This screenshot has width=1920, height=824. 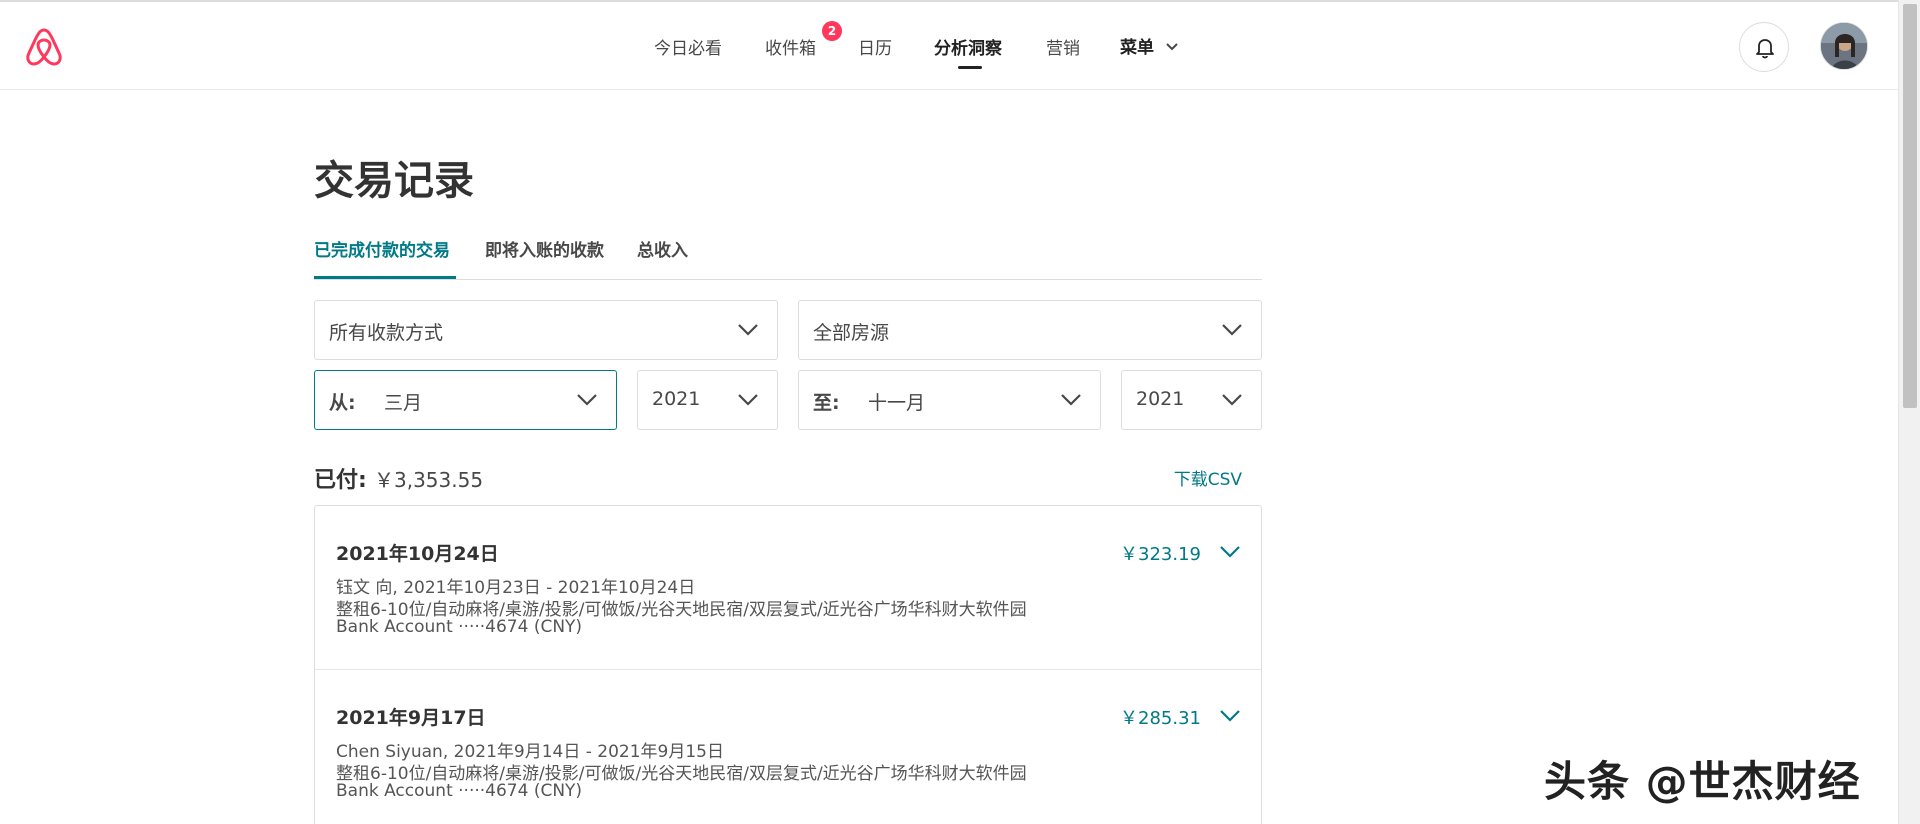 What do you see at coordinates (394, 181) in the screenshot?
I see `page-title: 交易记录` at bounding box center [394, 181].